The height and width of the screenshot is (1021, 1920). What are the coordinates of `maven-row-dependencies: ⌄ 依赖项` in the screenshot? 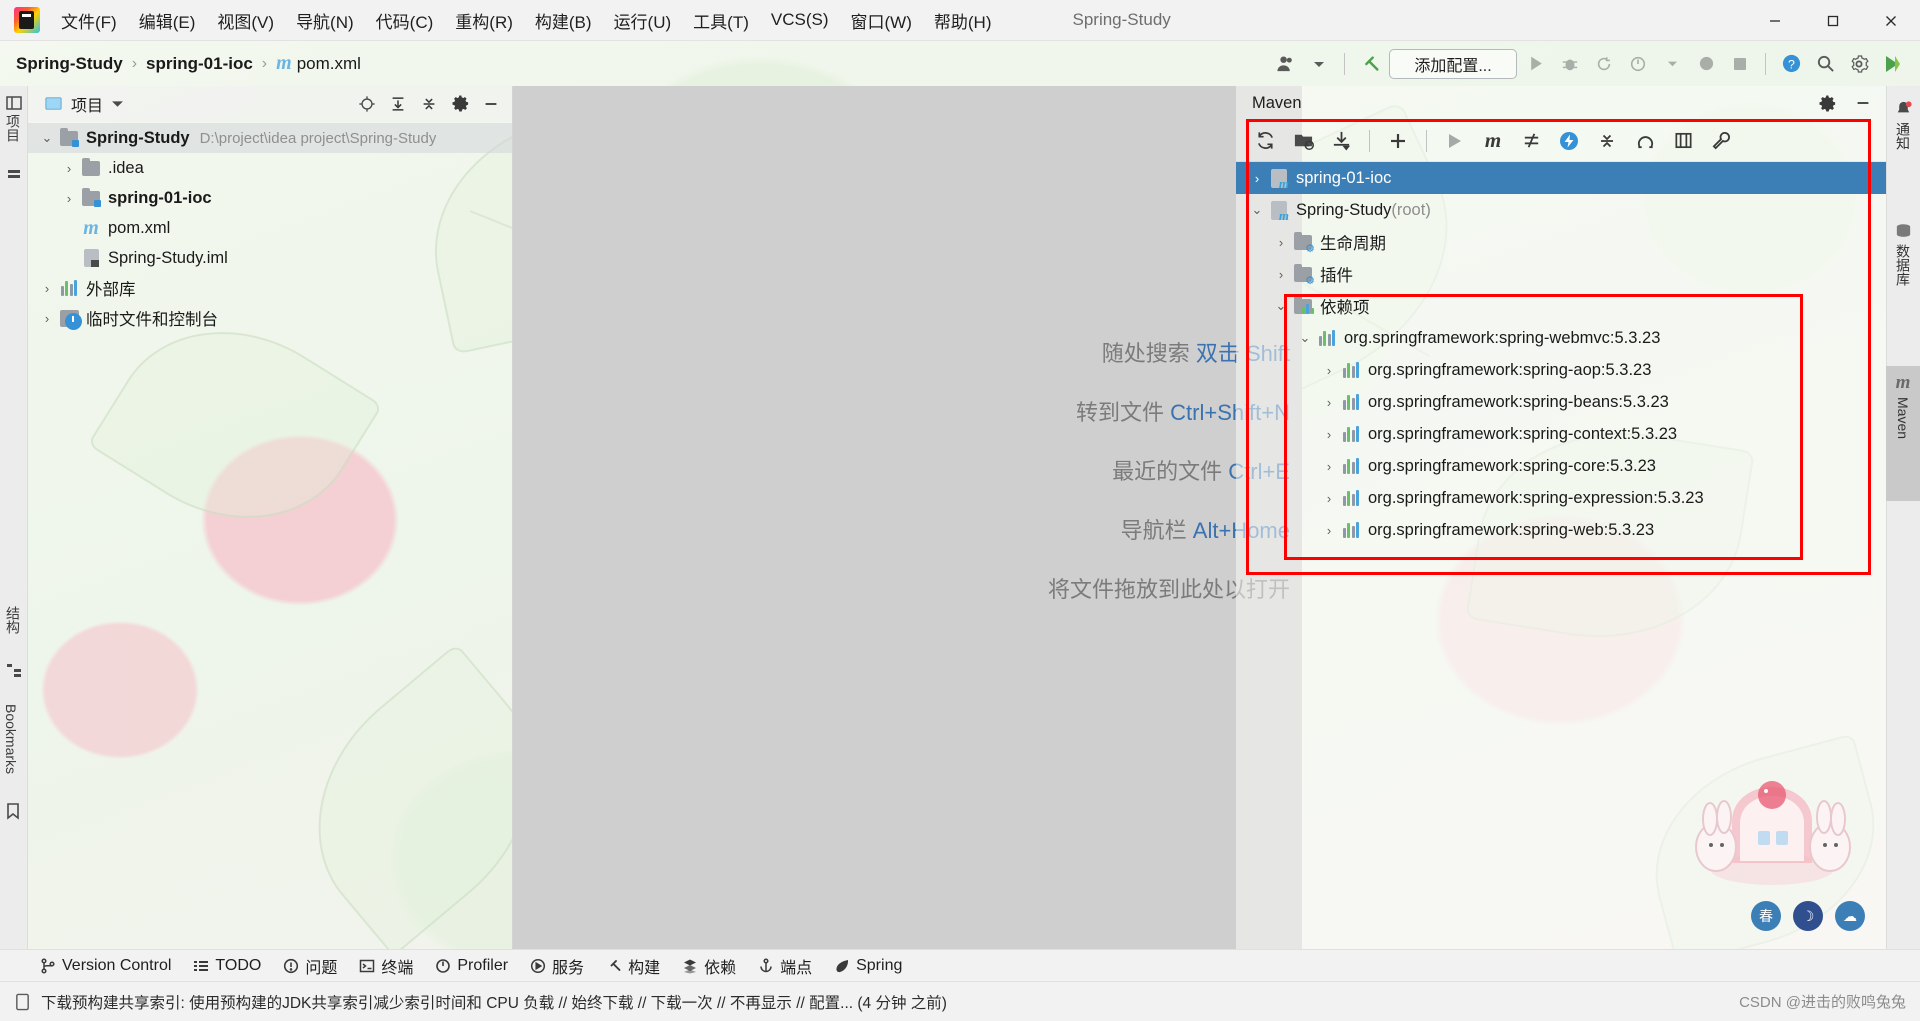 It's located at (1561, 306).